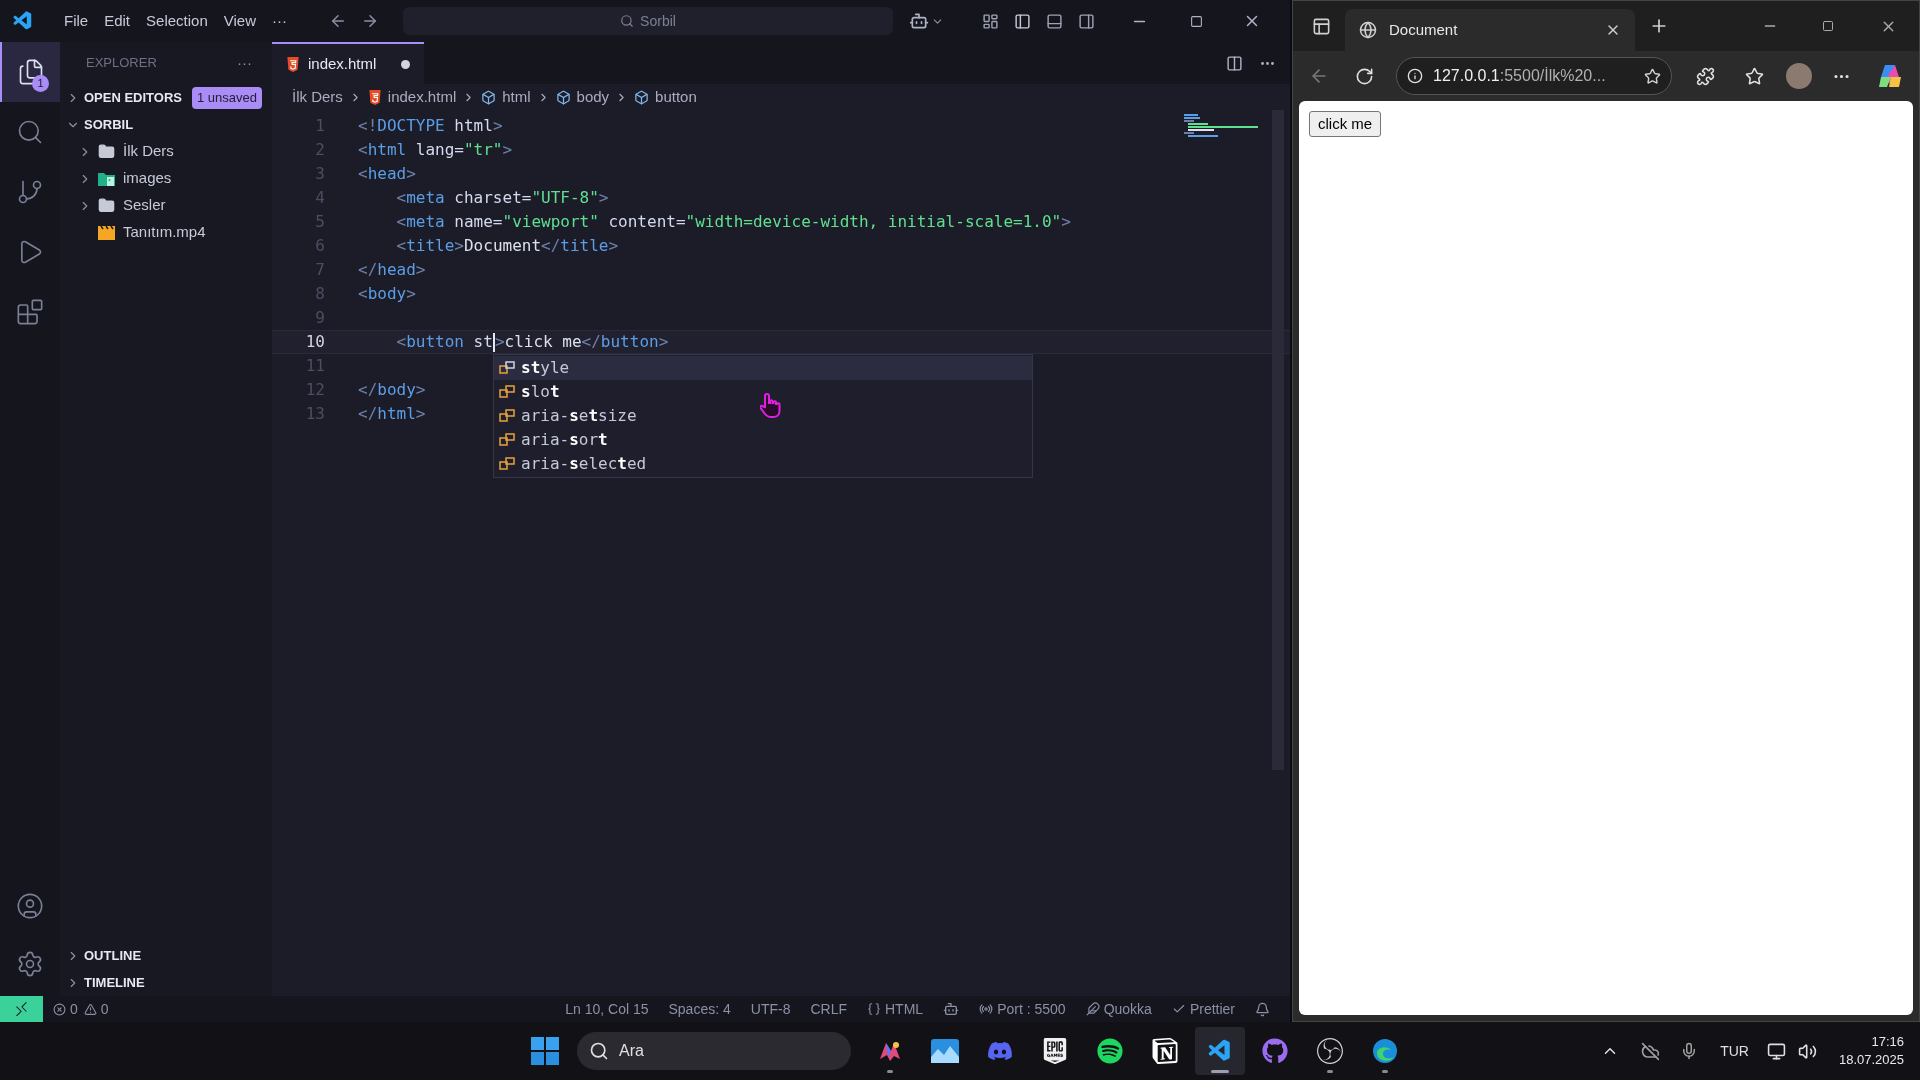 Image resolution: width=1920 pixels, height=1080 pixels. Describe the element at coordinates (763, 440) in the screenshot. I see `suggestion-item: aria-sort` at that location.